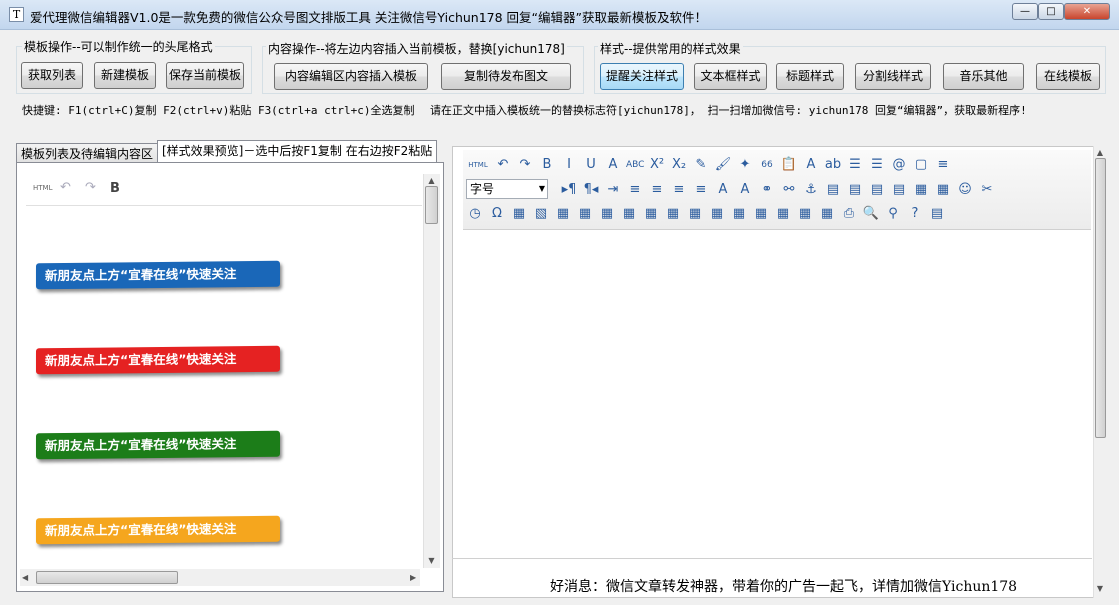 Image resolution: width=1119 pixels, height=605 pixels. Describe the element at coordinates (158, 360) in the screenshot. I see `follow-banner-red: 新朋友点上方“宜春在线”快速关注` at that location.